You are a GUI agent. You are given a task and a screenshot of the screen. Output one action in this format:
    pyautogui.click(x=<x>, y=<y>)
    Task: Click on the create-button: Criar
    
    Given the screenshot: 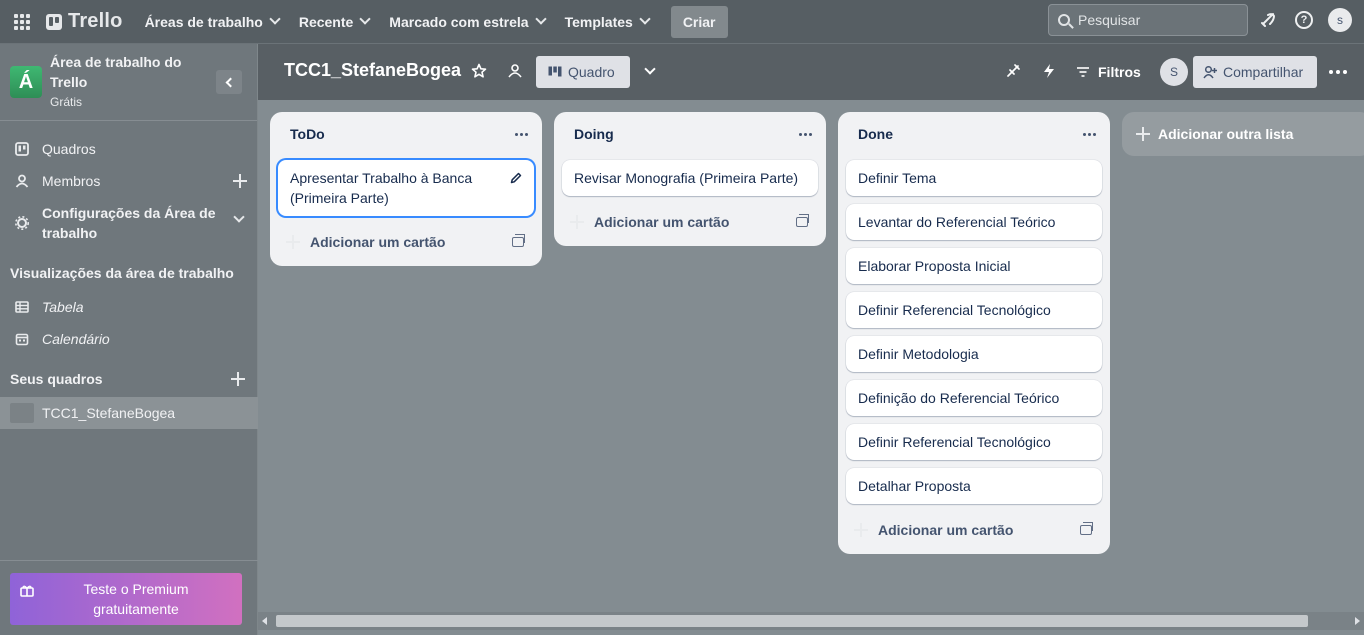 What is the action you would take?
    pyautogui.click(x=699, y=21)
    